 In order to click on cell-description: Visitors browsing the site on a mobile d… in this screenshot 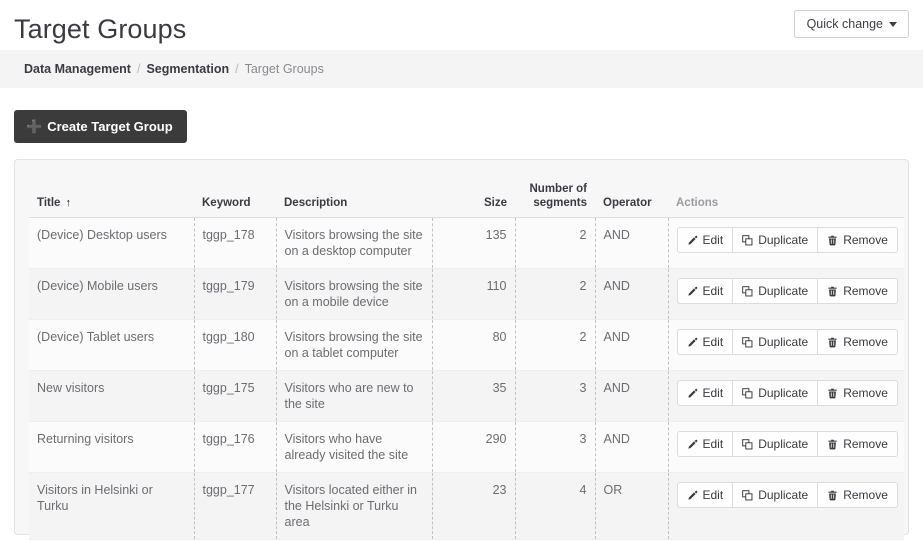, I will do `click(354, 294)`.